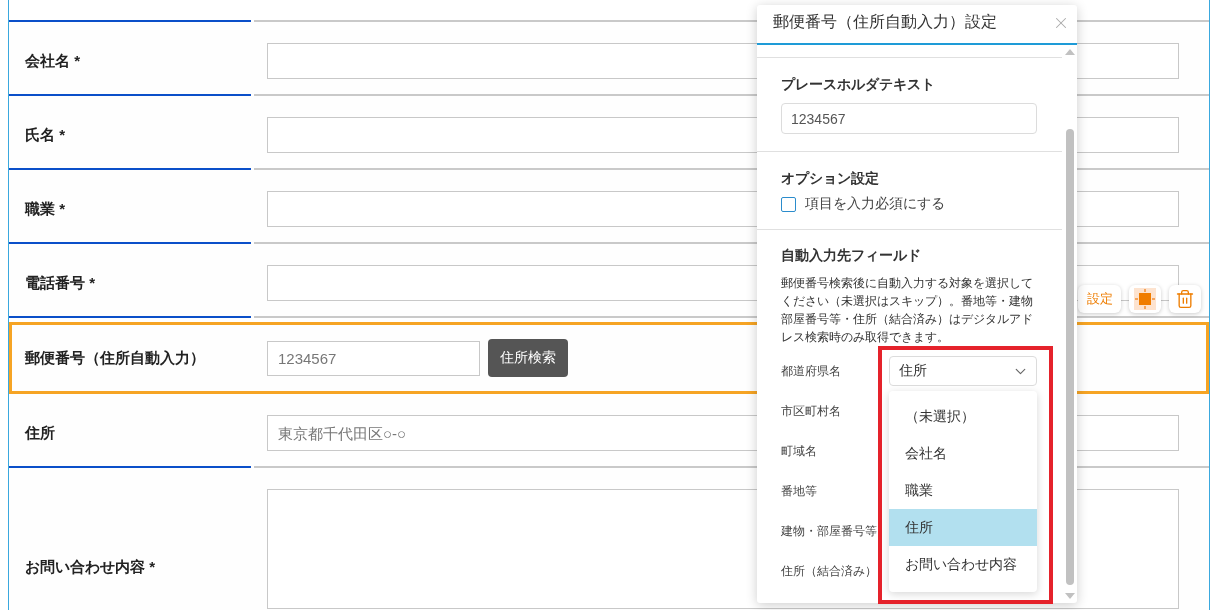  What do you see at coordinates (60, 283) in the screenshot?
I see `field-label: 電話番号 *` at bounding box center [60, 283].